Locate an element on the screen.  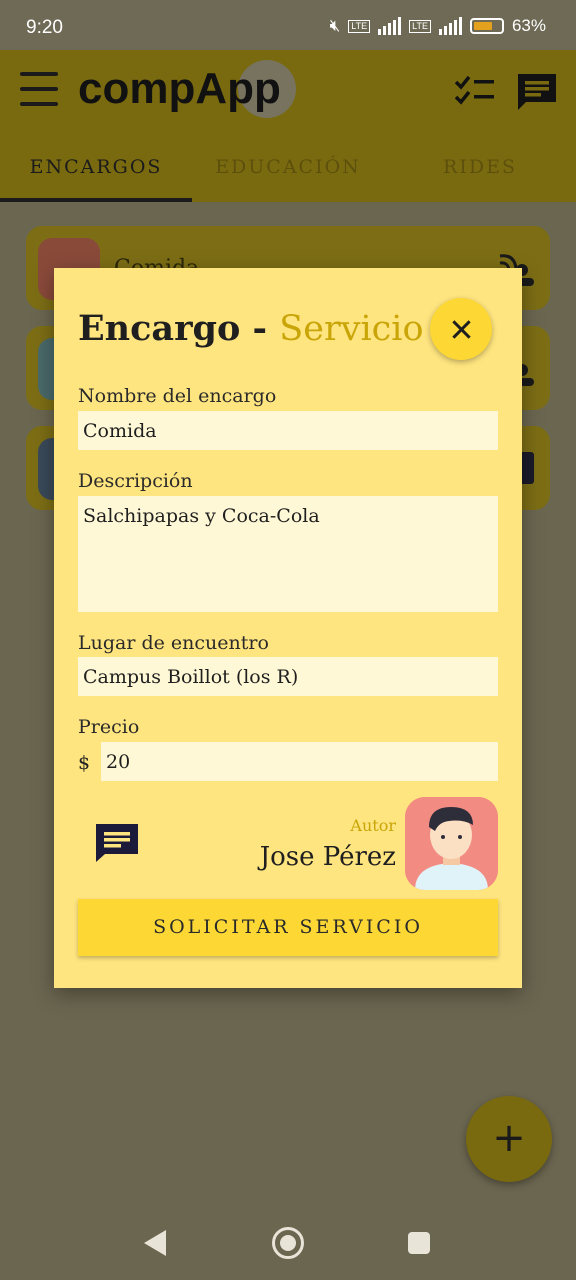
tab-educacion: EDUCACIÓN is located at coordinates (288, 172).